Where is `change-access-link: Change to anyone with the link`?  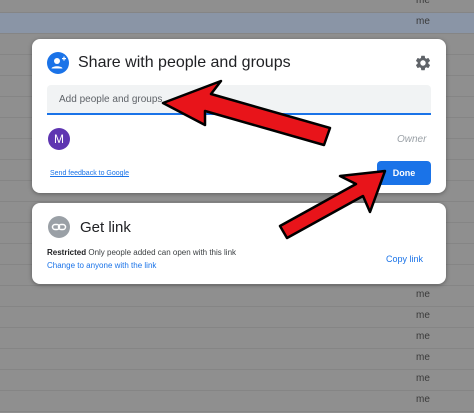 change-access-link: Change to anyone with the link is located at coordinates (101, 265).